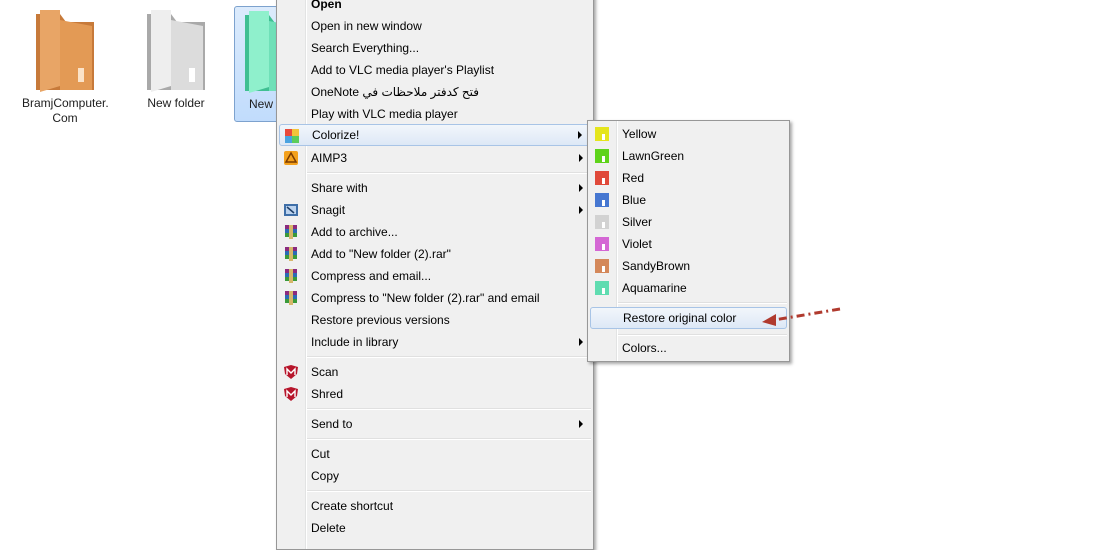  Describe the element at coordinates (435, 394) in the screenshot. I see `menu-item-shred: Shred` at that location.